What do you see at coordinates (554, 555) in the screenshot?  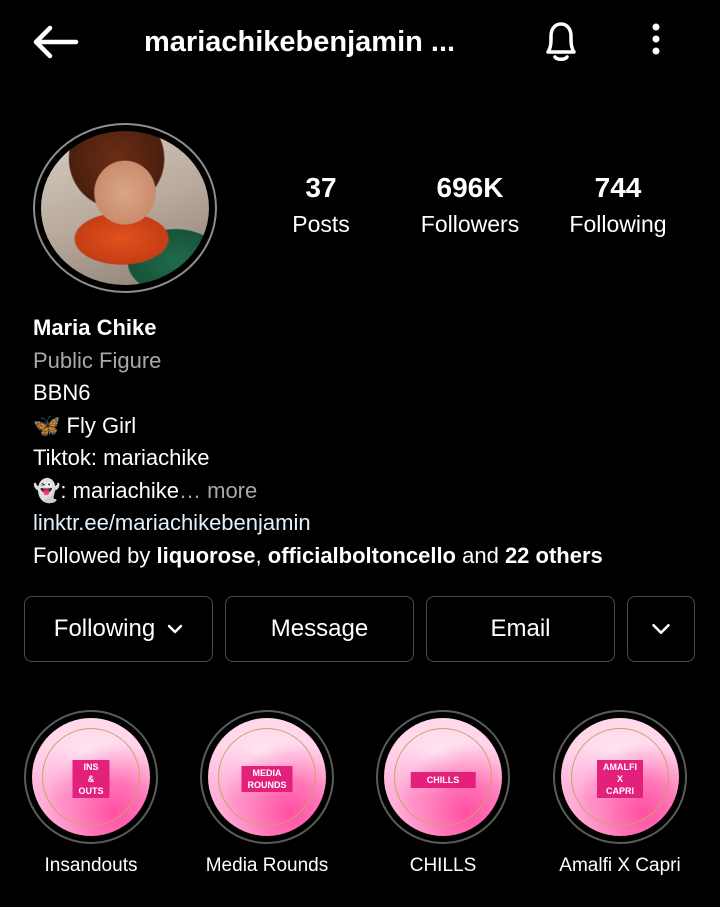 I see `followed-others: 22 others` at bounding box center [554, 555].